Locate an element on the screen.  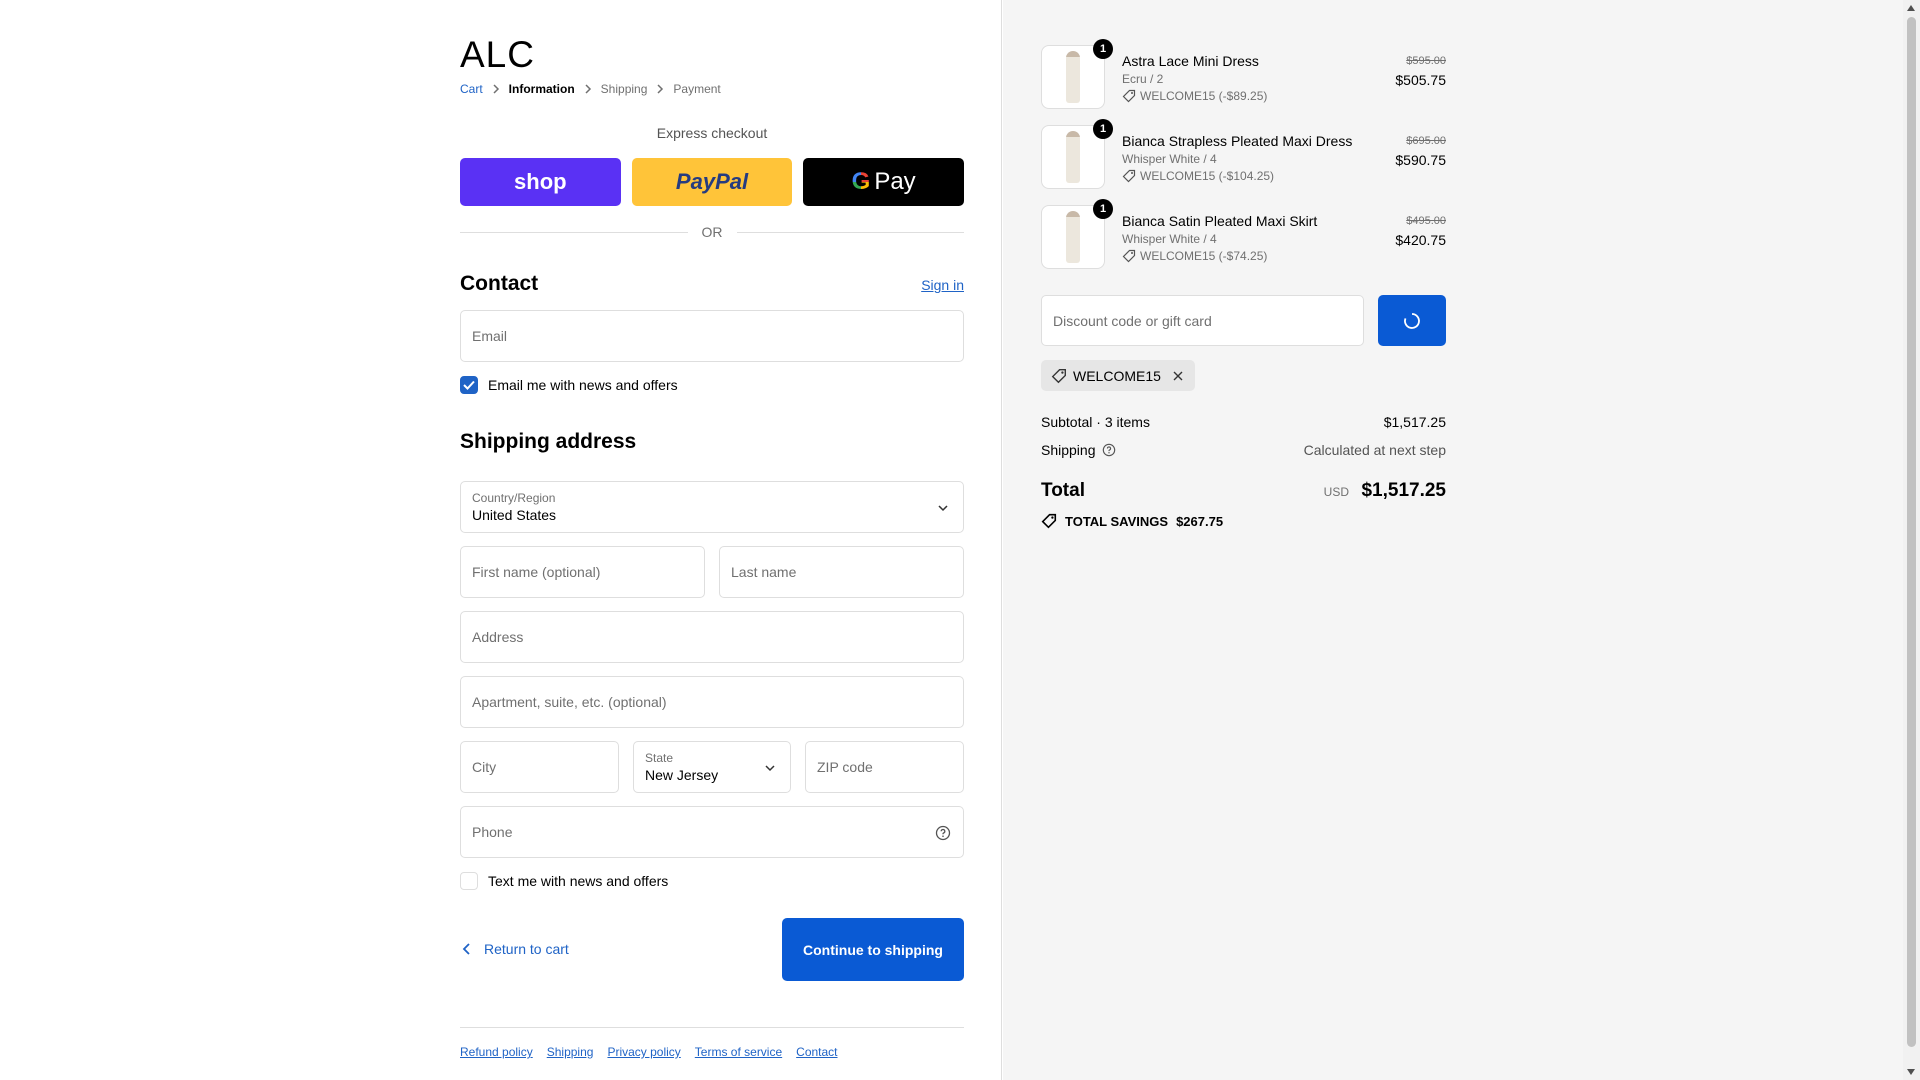
news-checkbox-row: Email me with news and offers is located at coordinates (569, 385).